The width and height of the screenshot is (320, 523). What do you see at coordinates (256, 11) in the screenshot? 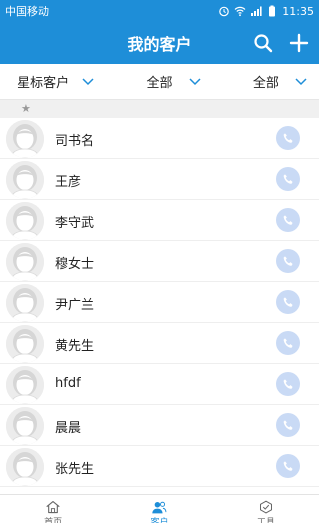
I see `signal-icon` at bounding box center [256, 11].